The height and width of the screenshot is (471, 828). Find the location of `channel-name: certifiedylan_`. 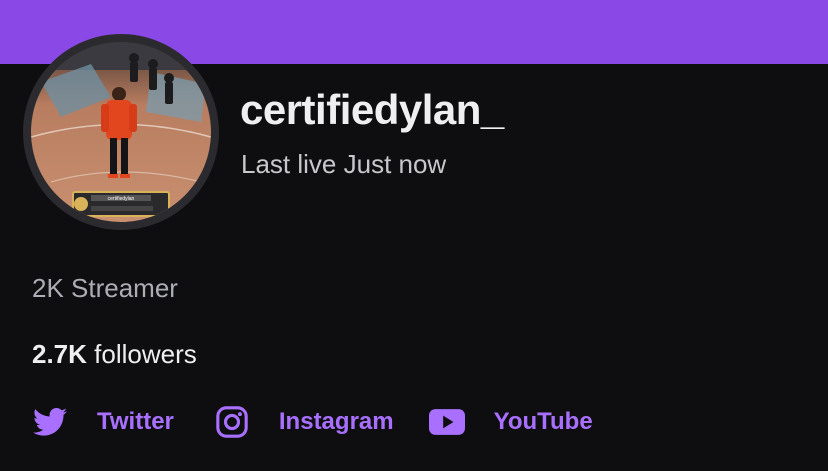

channel-name: certifiedylan_ is located at coordinates (372, 110).